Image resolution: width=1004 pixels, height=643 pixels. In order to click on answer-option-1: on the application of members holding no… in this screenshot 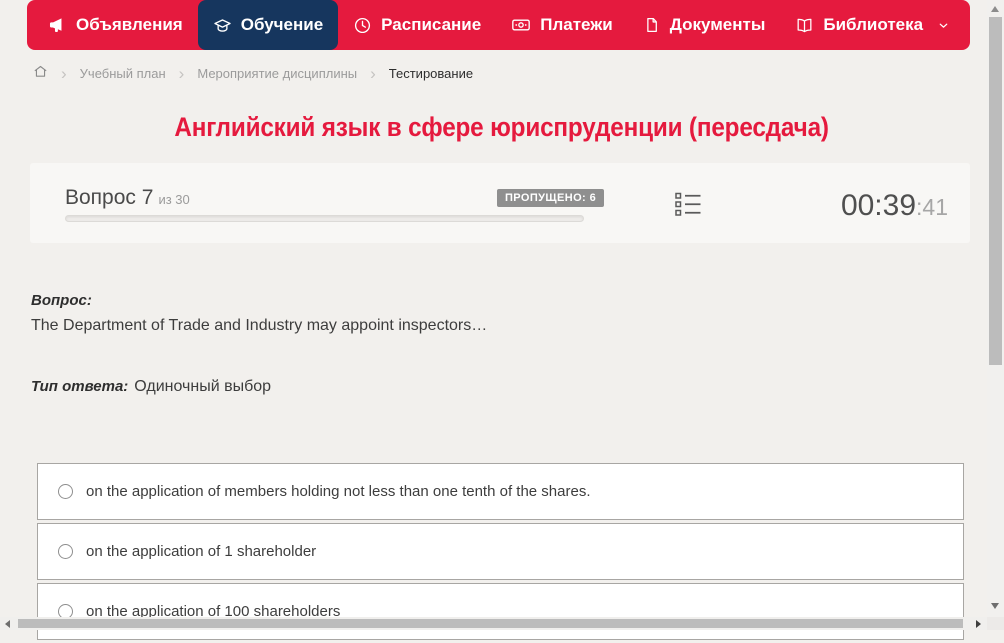, I will do `click(500, 491)`.